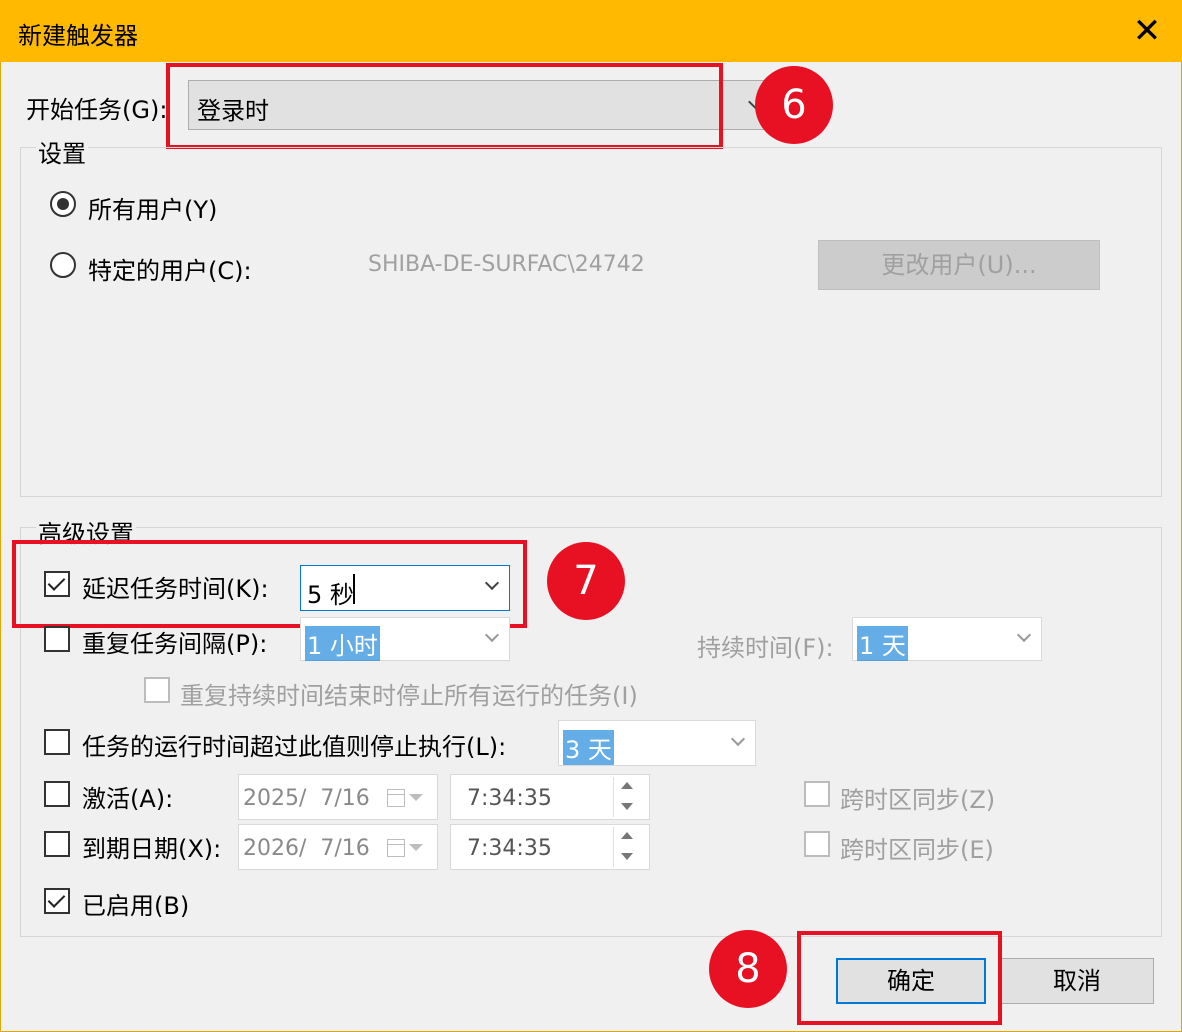  Describe the element at coordinates (591, 31) in the screenshot. I see `title-bar` at that location.